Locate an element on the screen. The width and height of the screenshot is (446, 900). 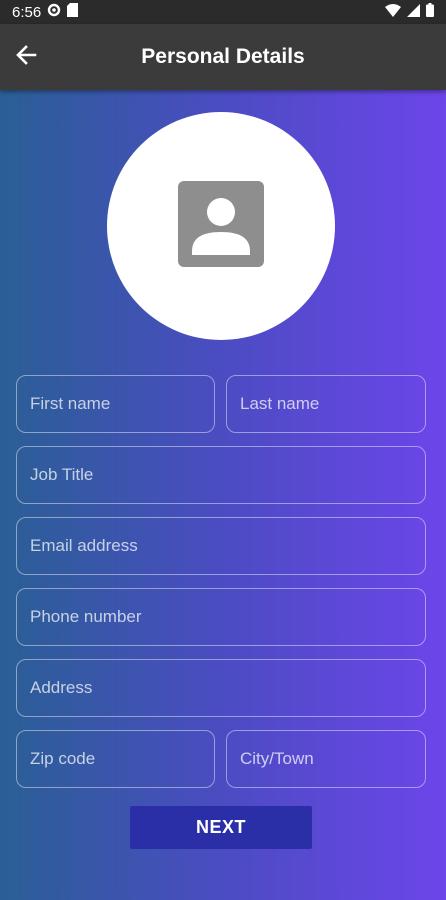
phone-input is located at coordinates (221, 617).